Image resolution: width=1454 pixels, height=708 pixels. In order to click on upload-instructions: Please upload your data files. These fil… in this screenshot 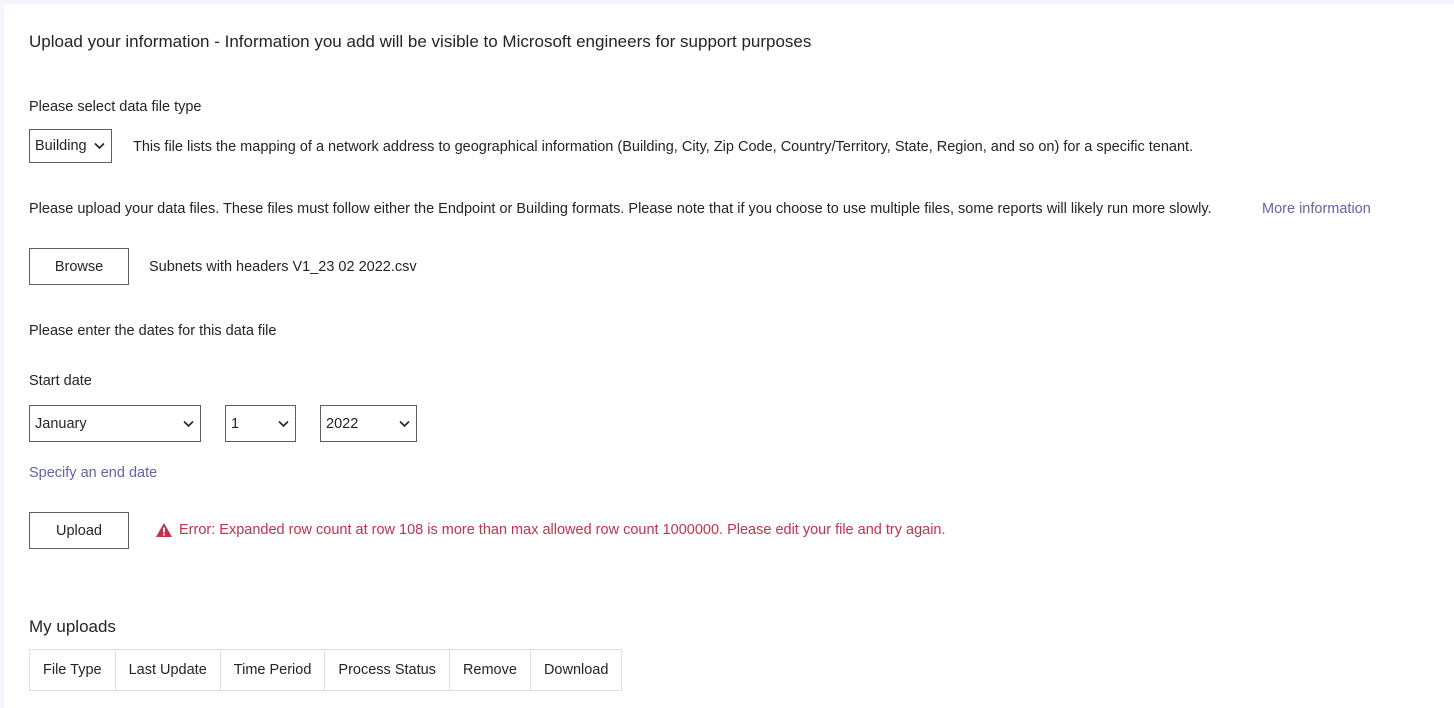, I will do `click(620, 209)`.